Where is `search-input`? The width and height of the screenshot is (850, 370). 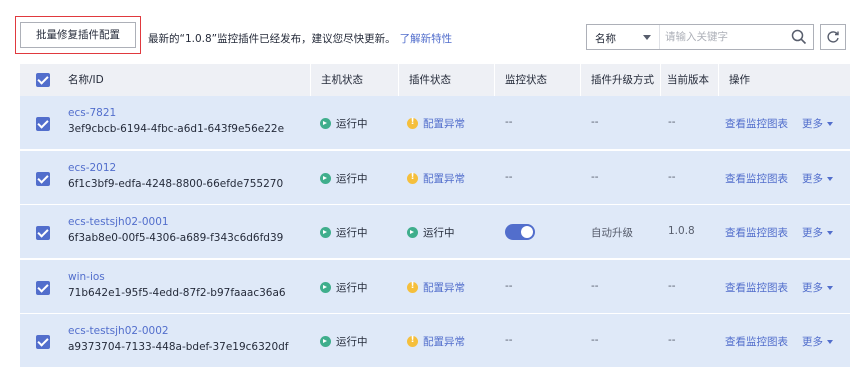
search-input is located at coordinates (724, 37).